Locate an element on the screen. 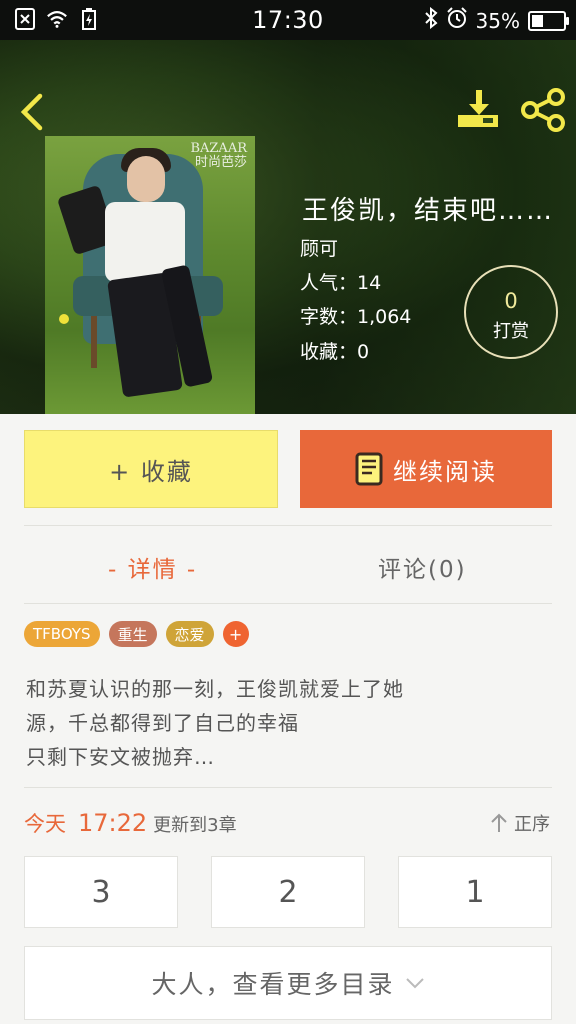  sort-label: 正序 is located at coordinates (532, 824).